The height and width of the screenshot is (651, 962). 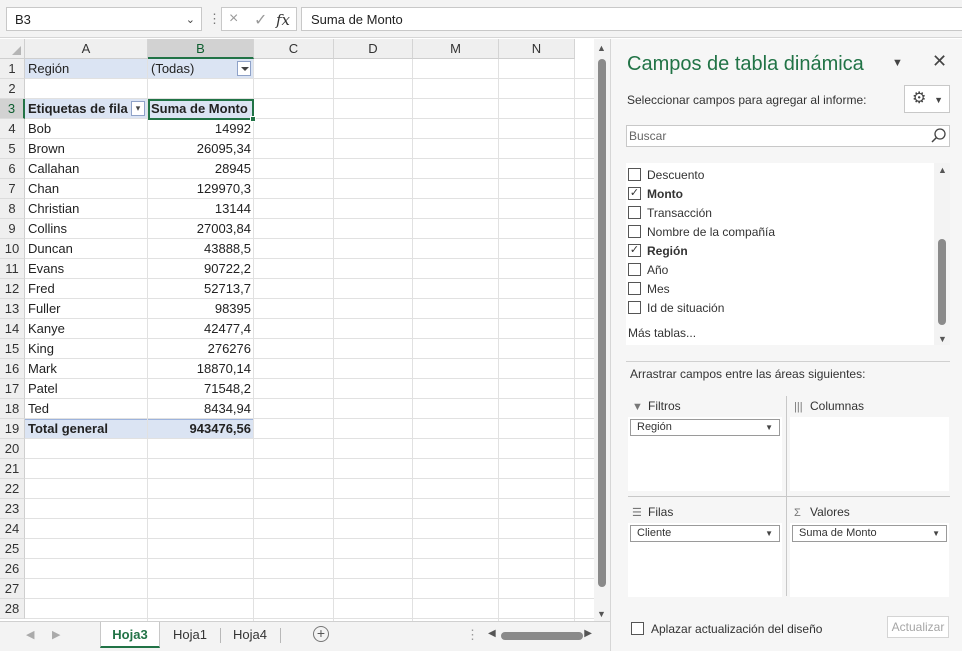 What do you see at coordinates (942, 282) in the screenshot?
I see `field-list-scroll-thumb` at bounding box center [942, 282].